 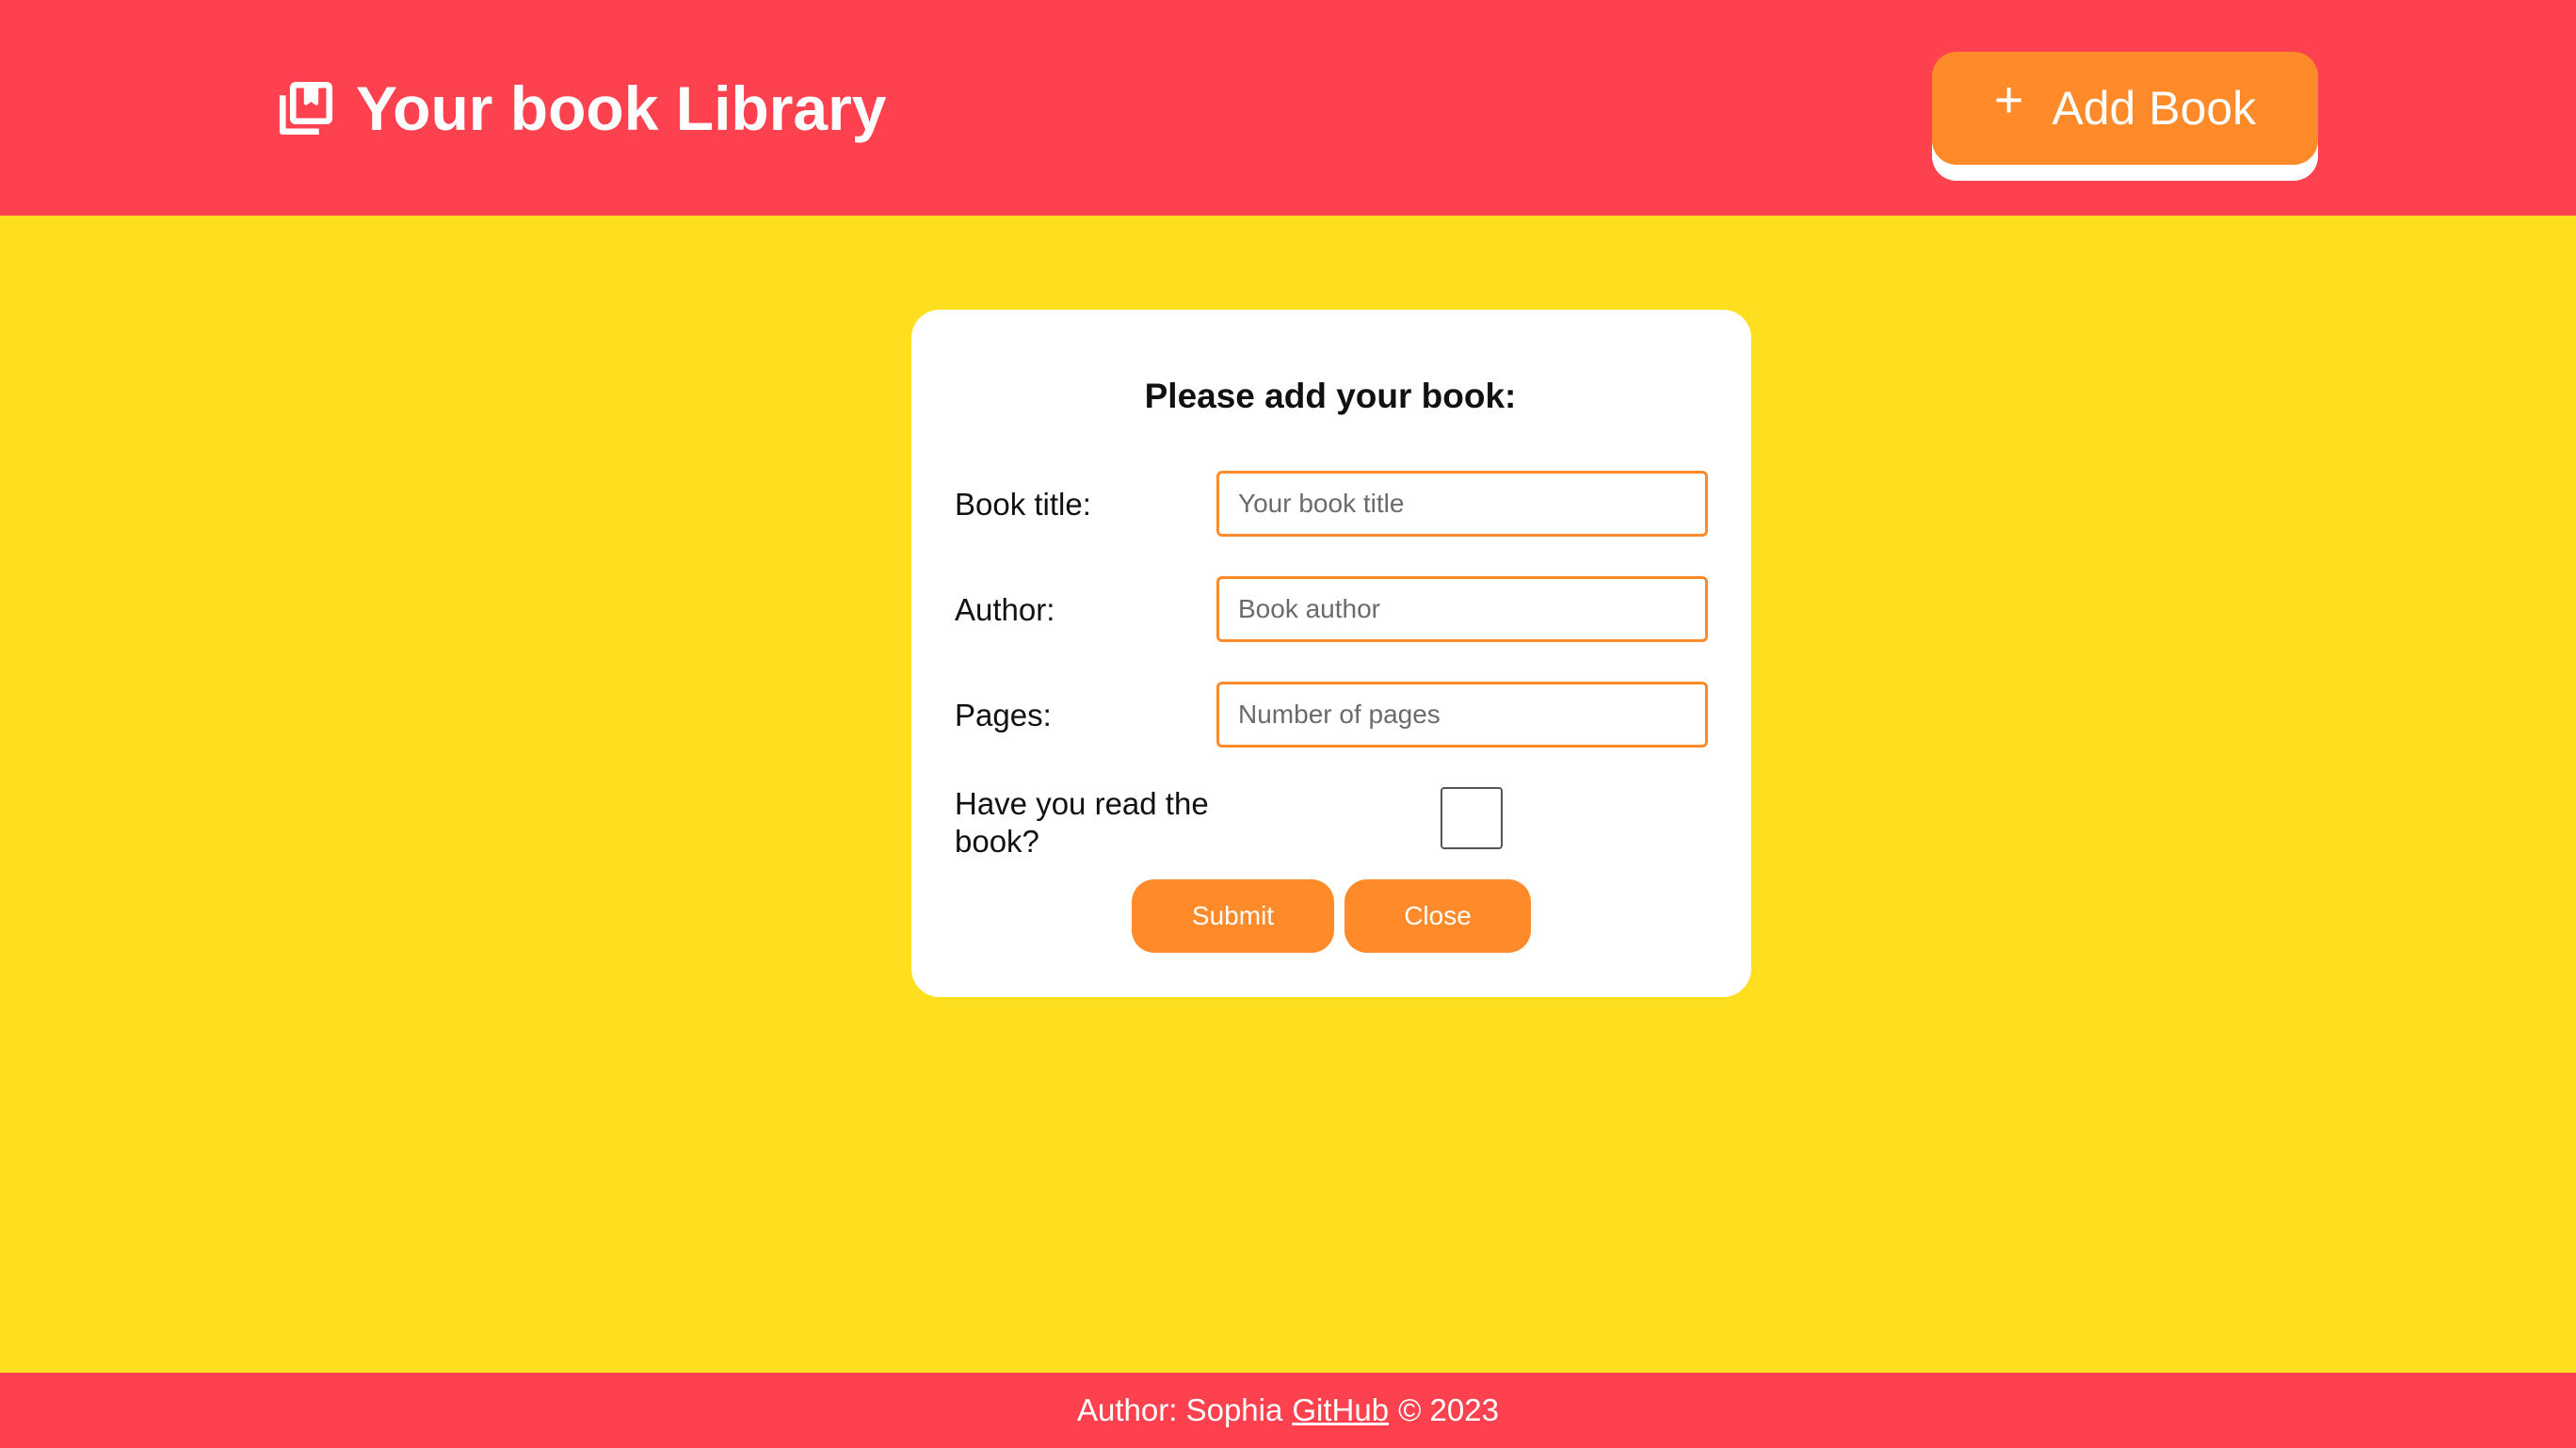 I want to click on app-footer: Author: Sophia GitHub © 2023, so click(x=1288, y=1410).